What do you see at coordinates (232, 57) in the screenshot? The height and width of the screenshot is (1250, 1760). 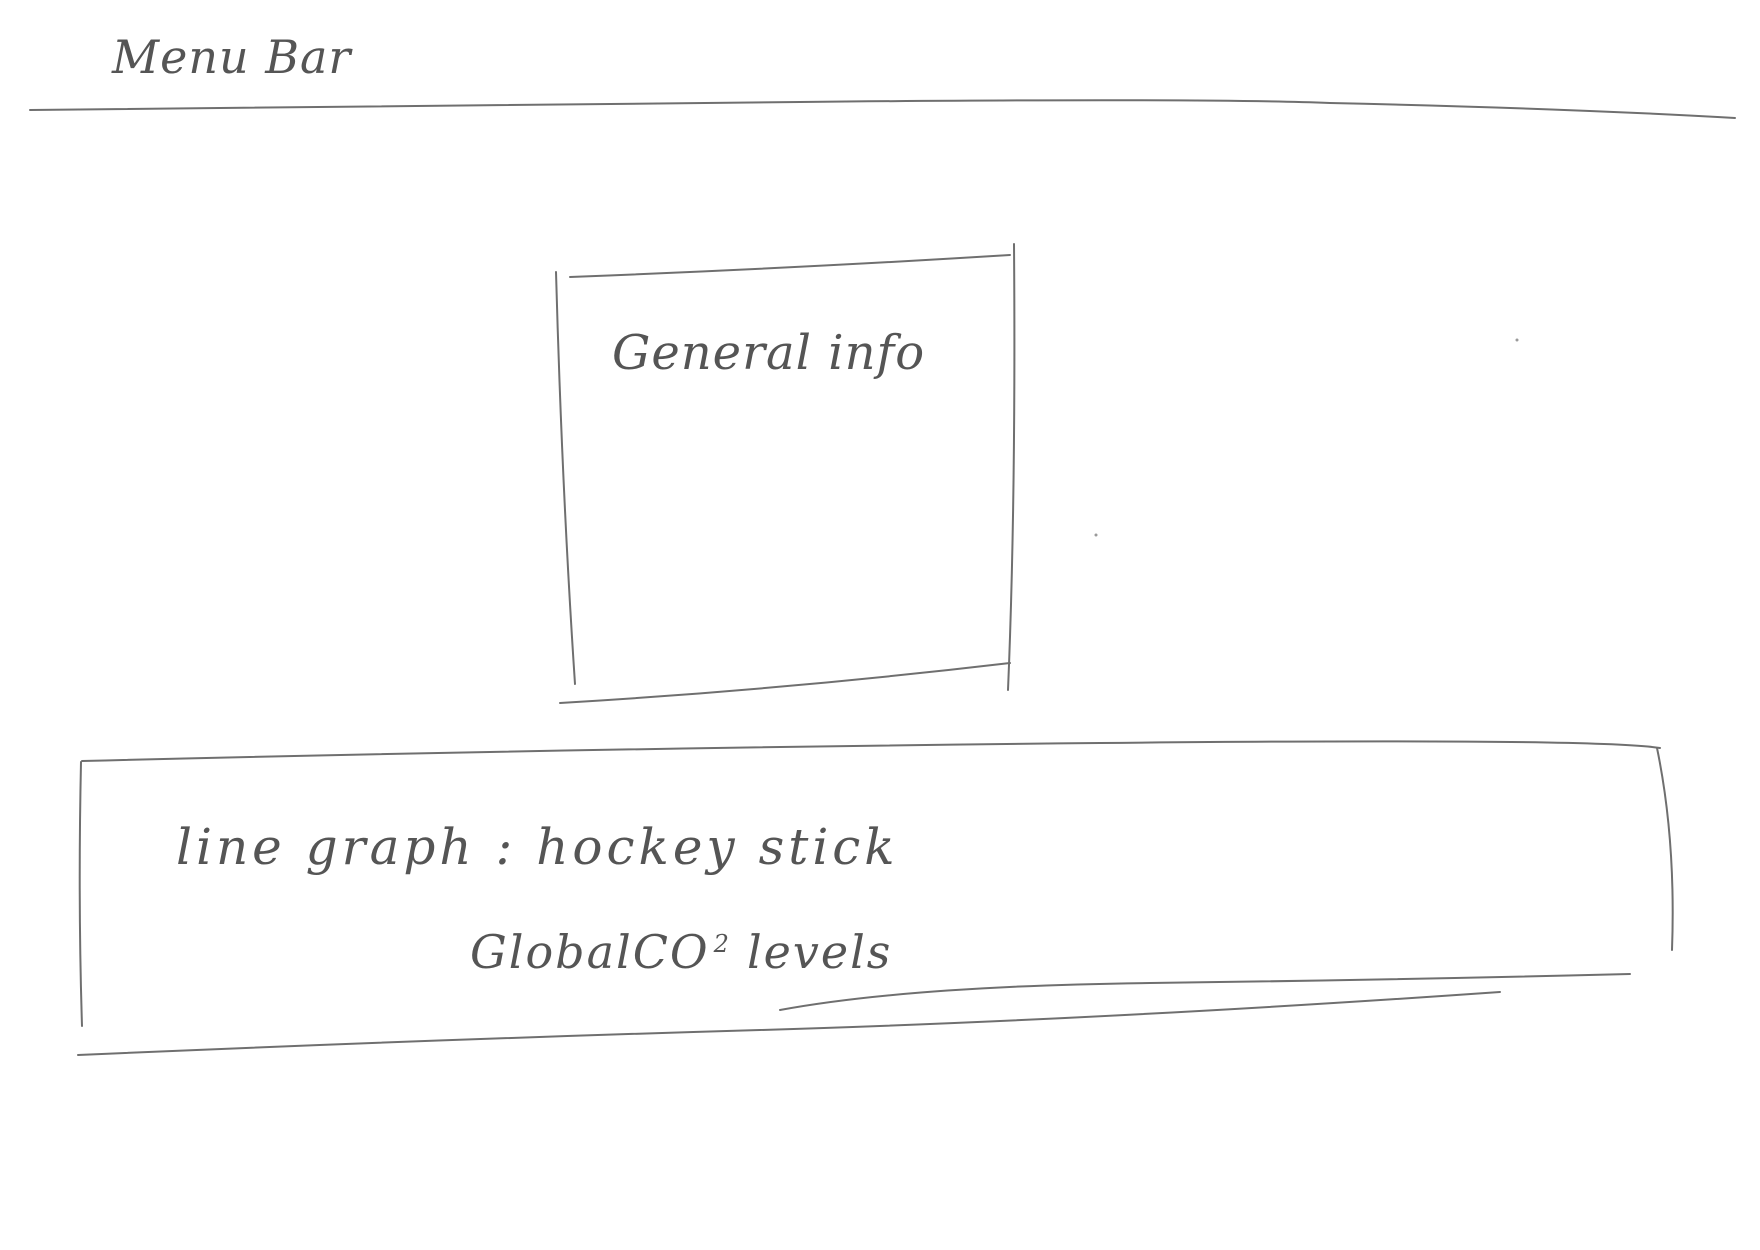 I see `menu-bar-label: Menu Bar` at bounding box center [232, 57].